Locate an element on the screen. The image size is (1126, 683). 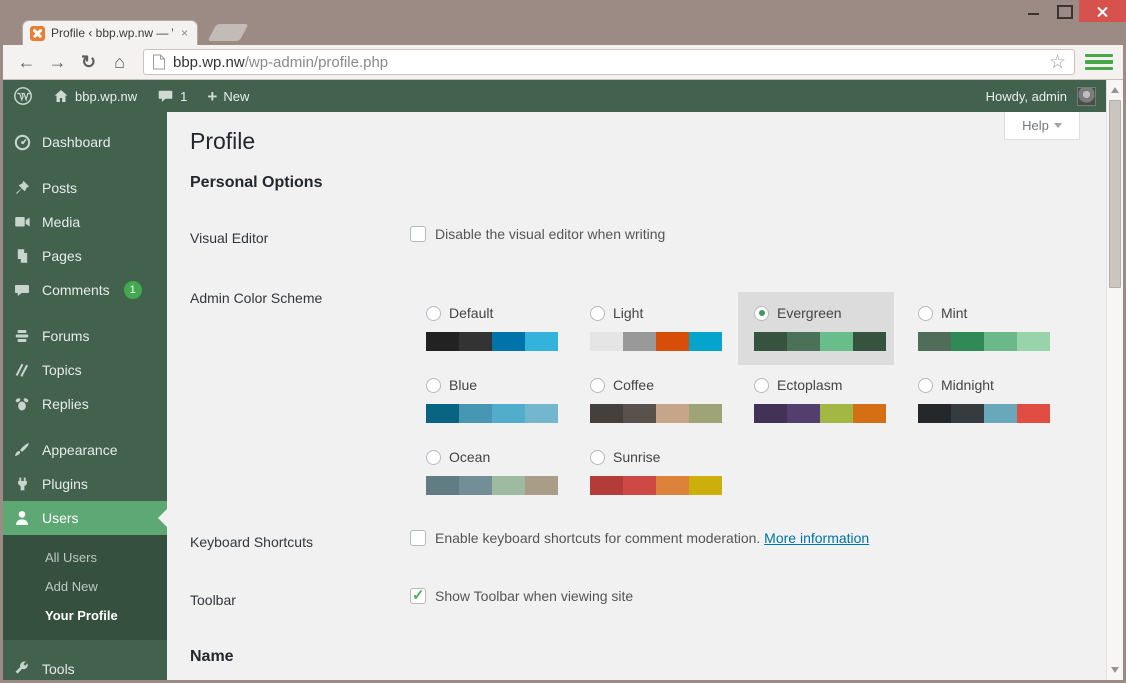
pages-icon is located at coordinates (22, 256).